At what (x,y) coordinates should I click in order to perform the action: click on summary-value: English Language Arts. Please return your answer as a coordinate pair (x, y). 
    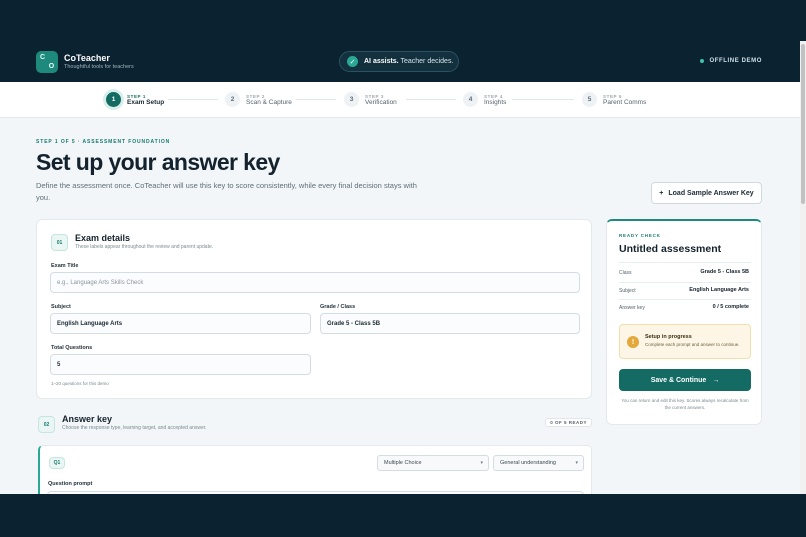
    Looking at the image, I should click on (719, 290).